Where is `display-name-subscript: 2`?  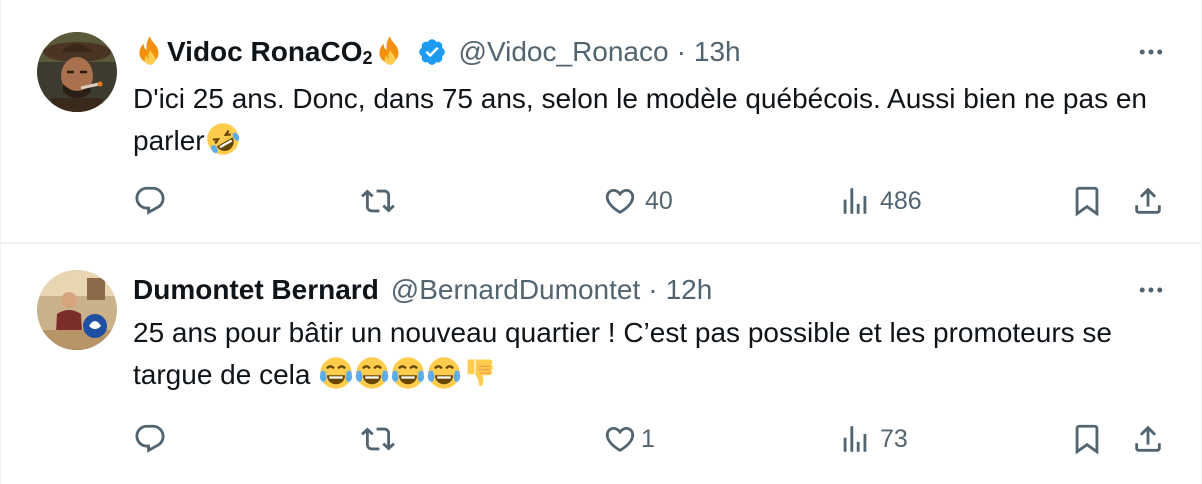
display-name-subscript: 2 is located at coordinates (367, 57).